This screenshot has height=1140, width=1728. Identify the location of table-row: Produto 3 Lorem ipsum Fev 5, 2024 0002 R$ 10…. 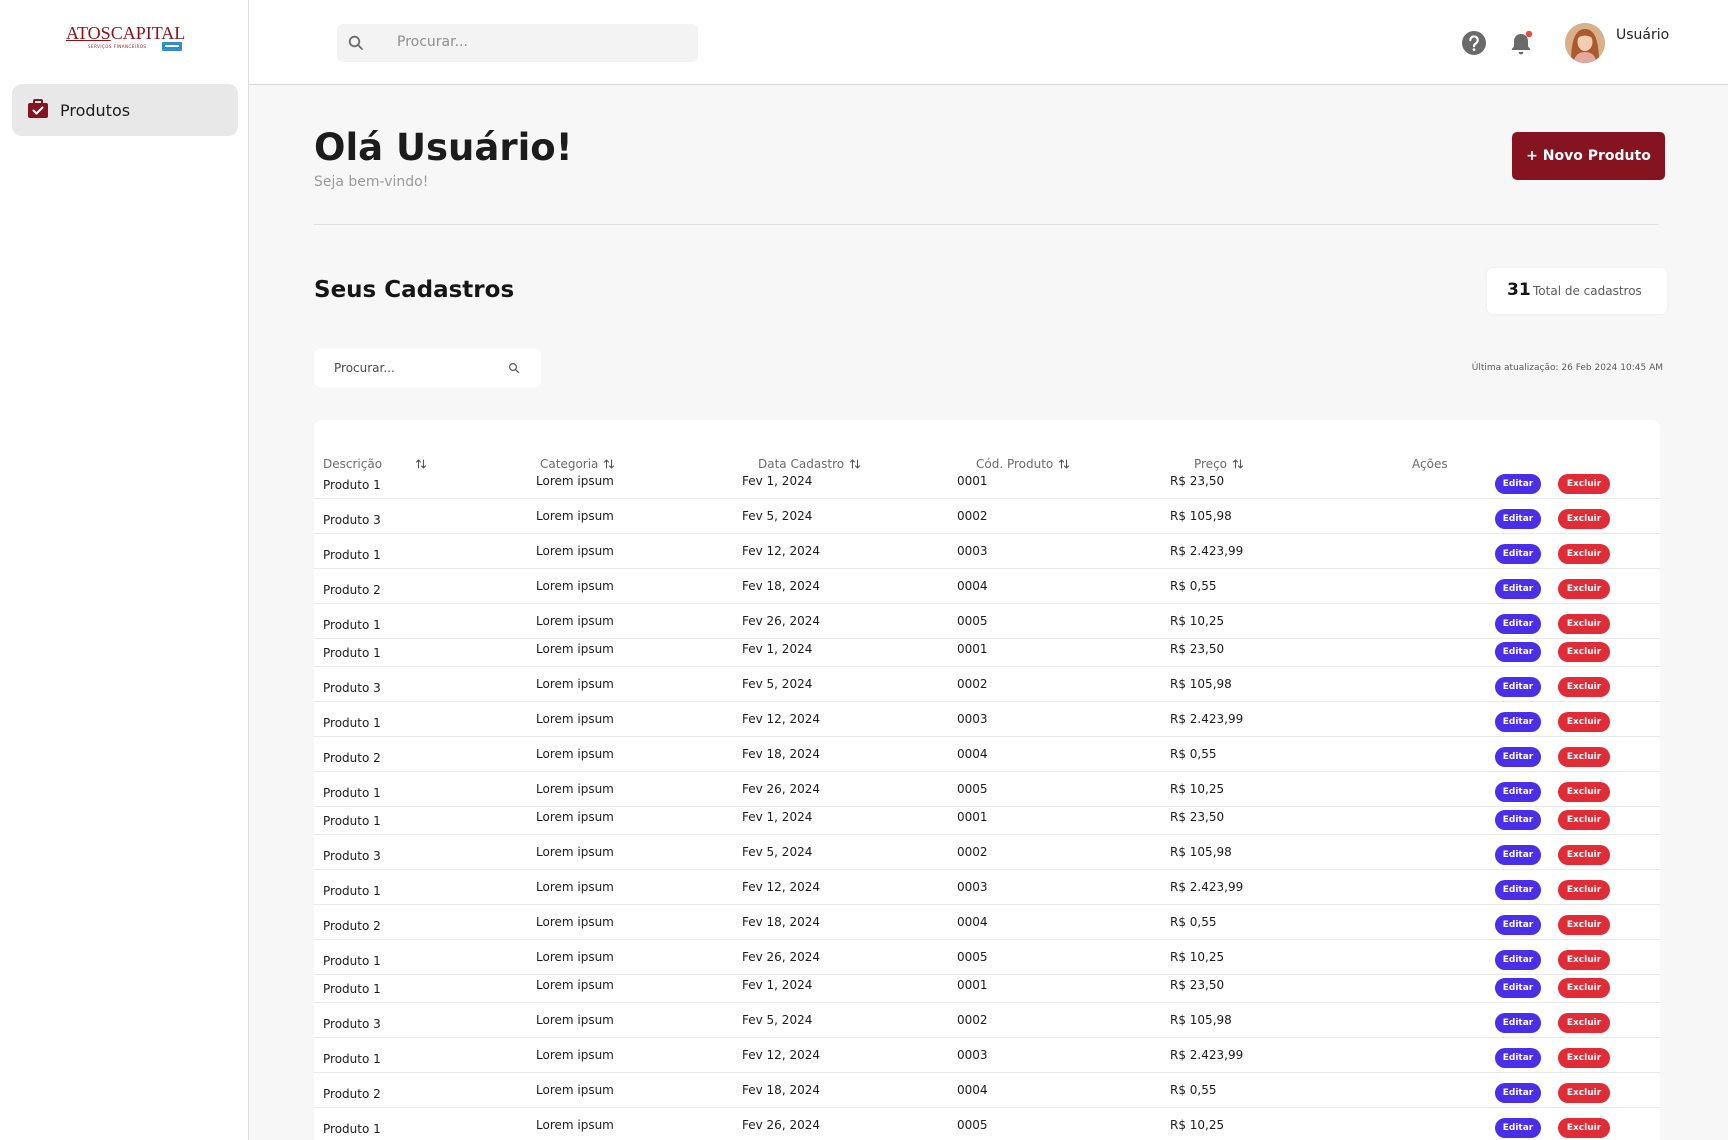
(987, 684).